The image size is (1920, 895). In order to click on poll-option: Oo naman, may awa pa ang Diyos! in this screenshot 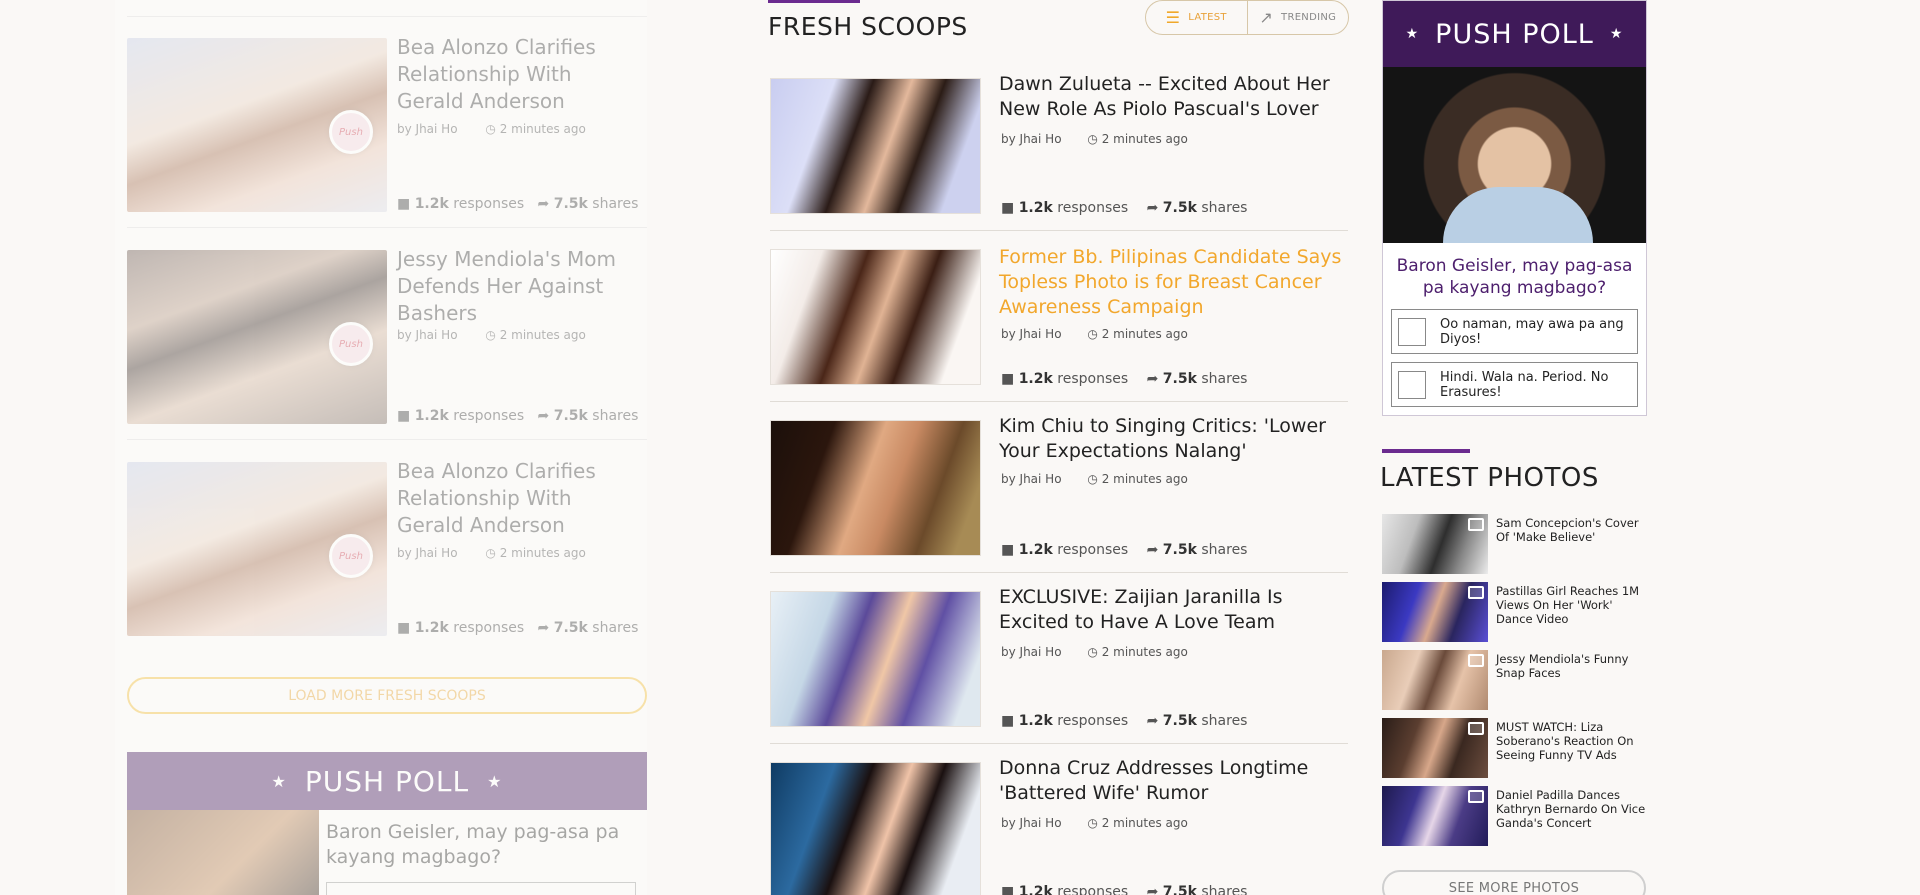, I will do `click(1514, 331)`.